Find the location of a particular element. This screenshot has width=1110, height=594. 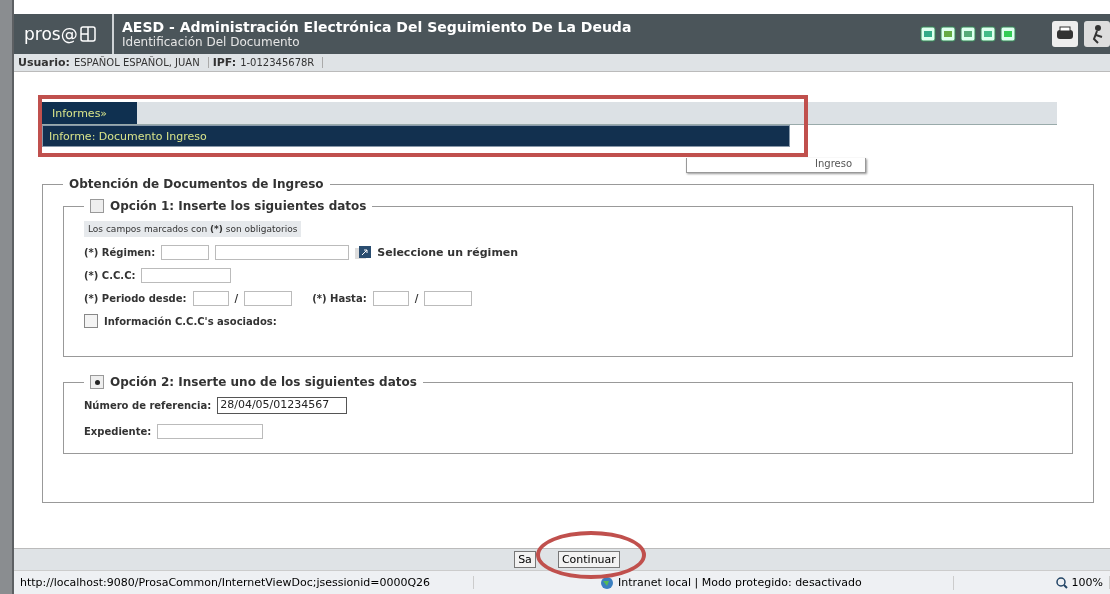

required-note: Los campos marcados con (*) son obligatorios is located at coordinates (193, 229).